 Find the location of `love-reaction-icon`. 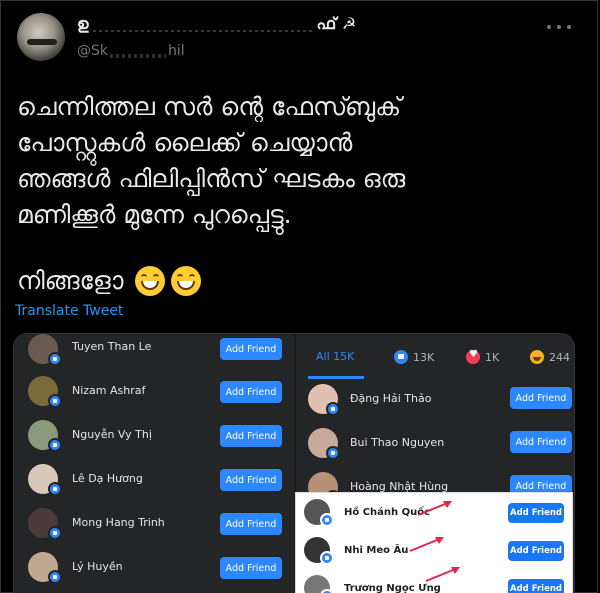

love-reaction-icon is located at coordinates (473, 356).